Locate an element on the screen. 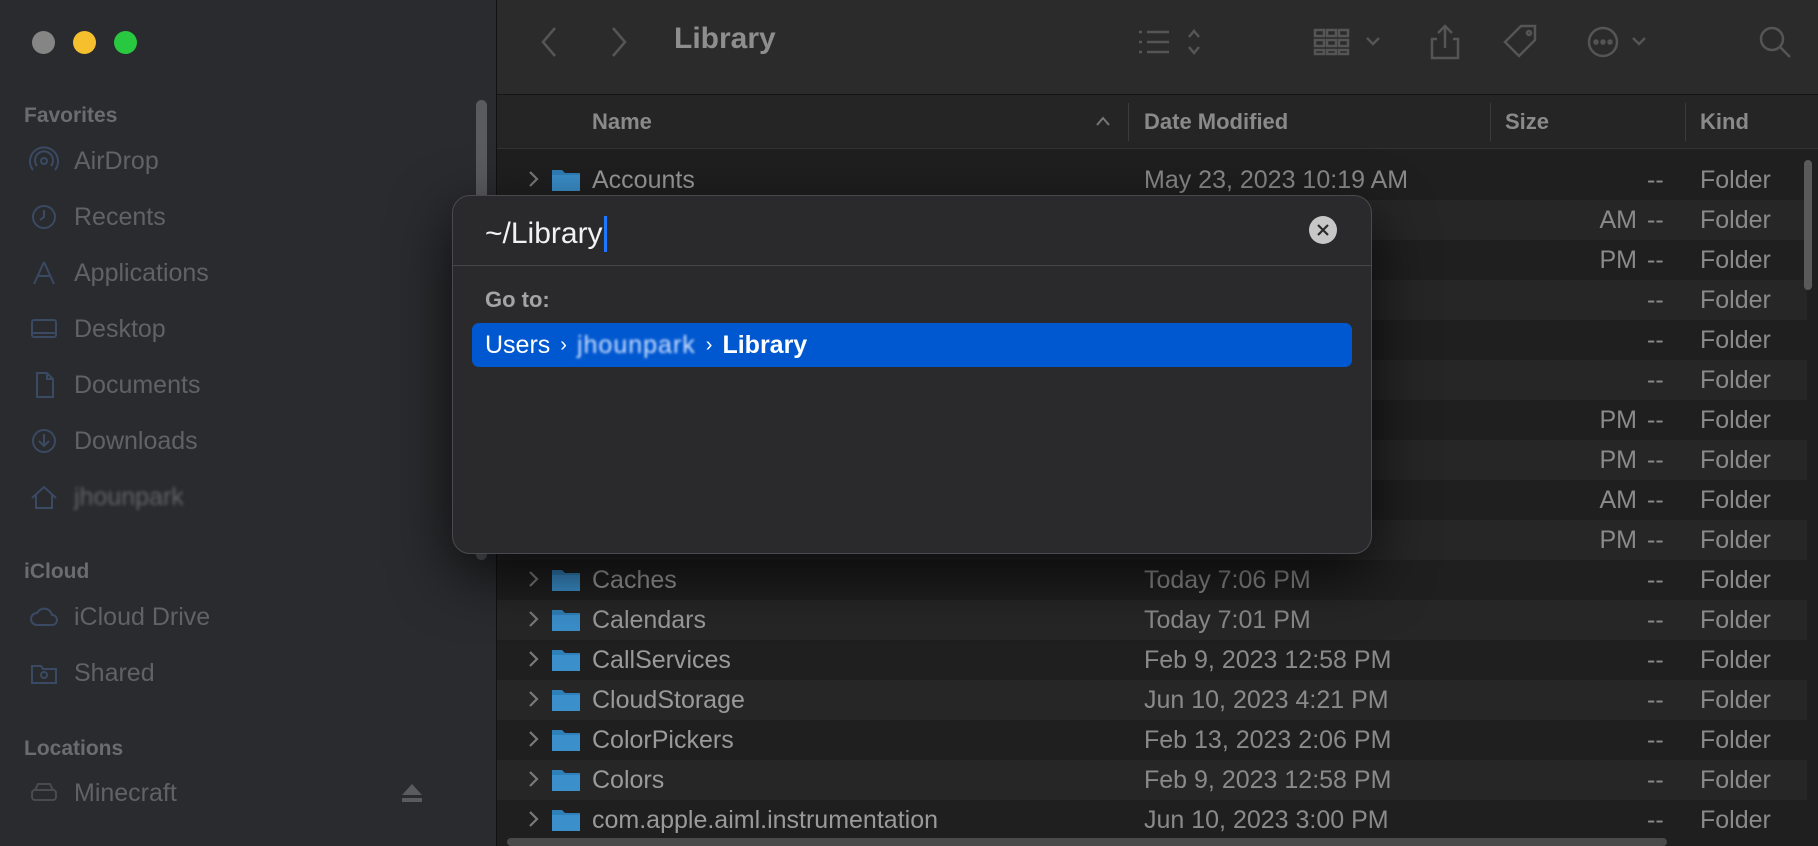 The image size is (1818, 846). sidebar-item-minecraft: Minecraft is located at coordinates (102, 793).